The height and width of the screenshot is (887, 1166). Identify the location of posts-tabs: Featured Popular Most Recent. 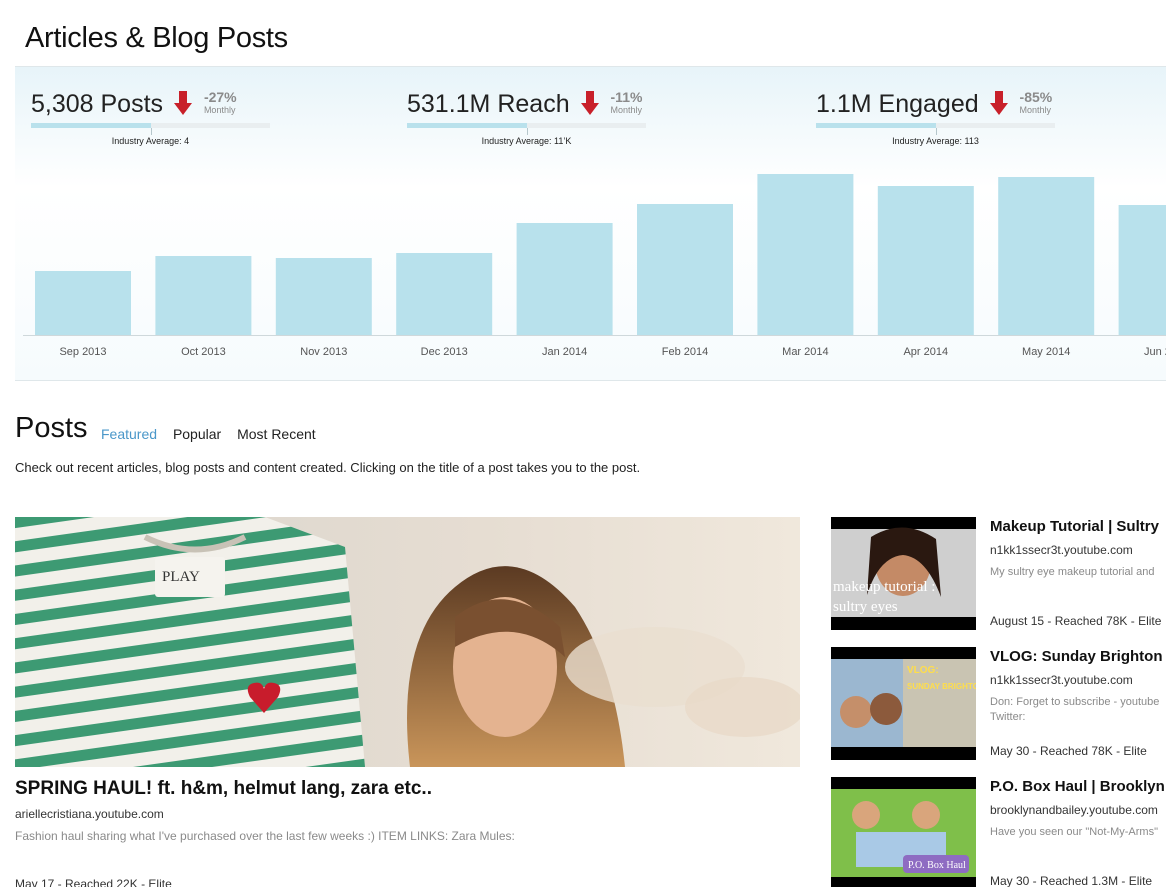
(214, 434).